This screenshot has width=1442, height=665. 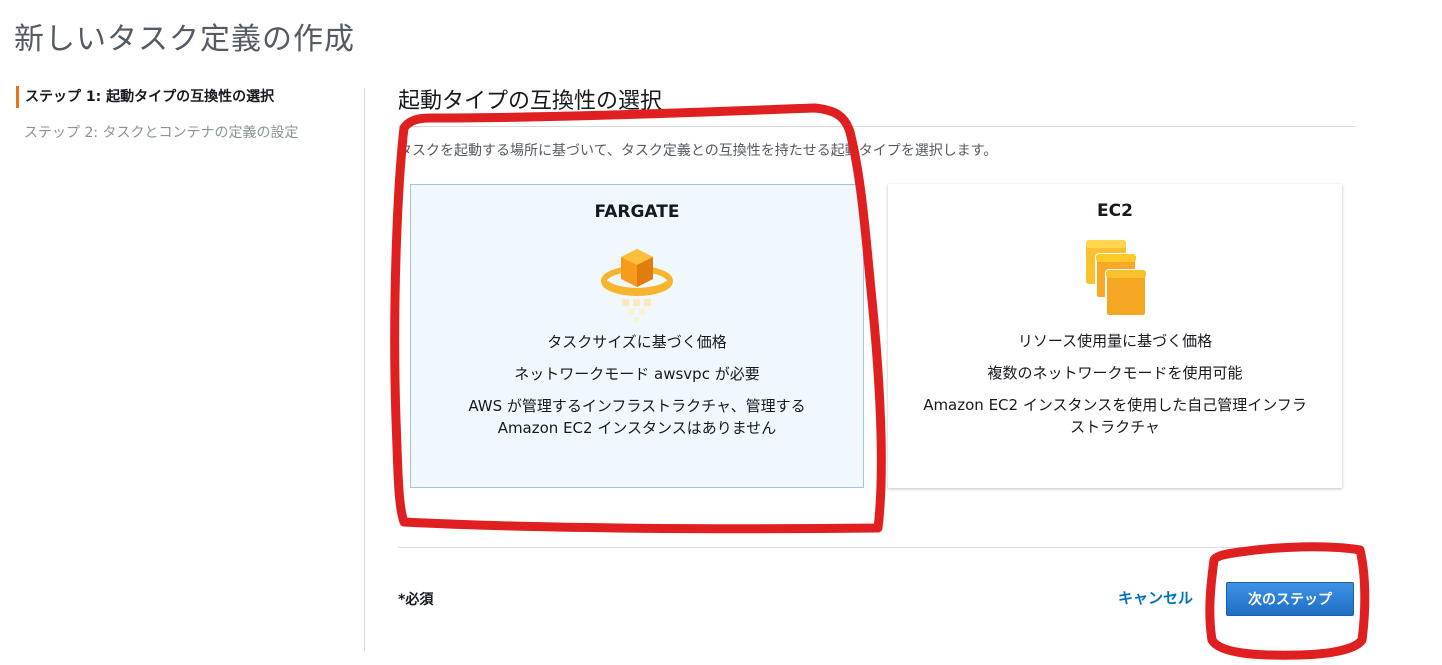 I want to click on vertical-divider, so click(x=364, y=369).